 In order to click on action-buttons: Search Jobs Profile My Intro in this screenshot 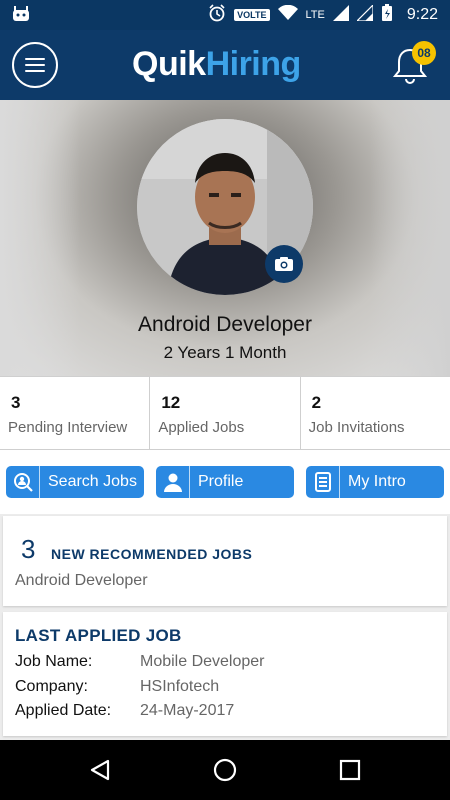, I will do `click(225, 482)`.